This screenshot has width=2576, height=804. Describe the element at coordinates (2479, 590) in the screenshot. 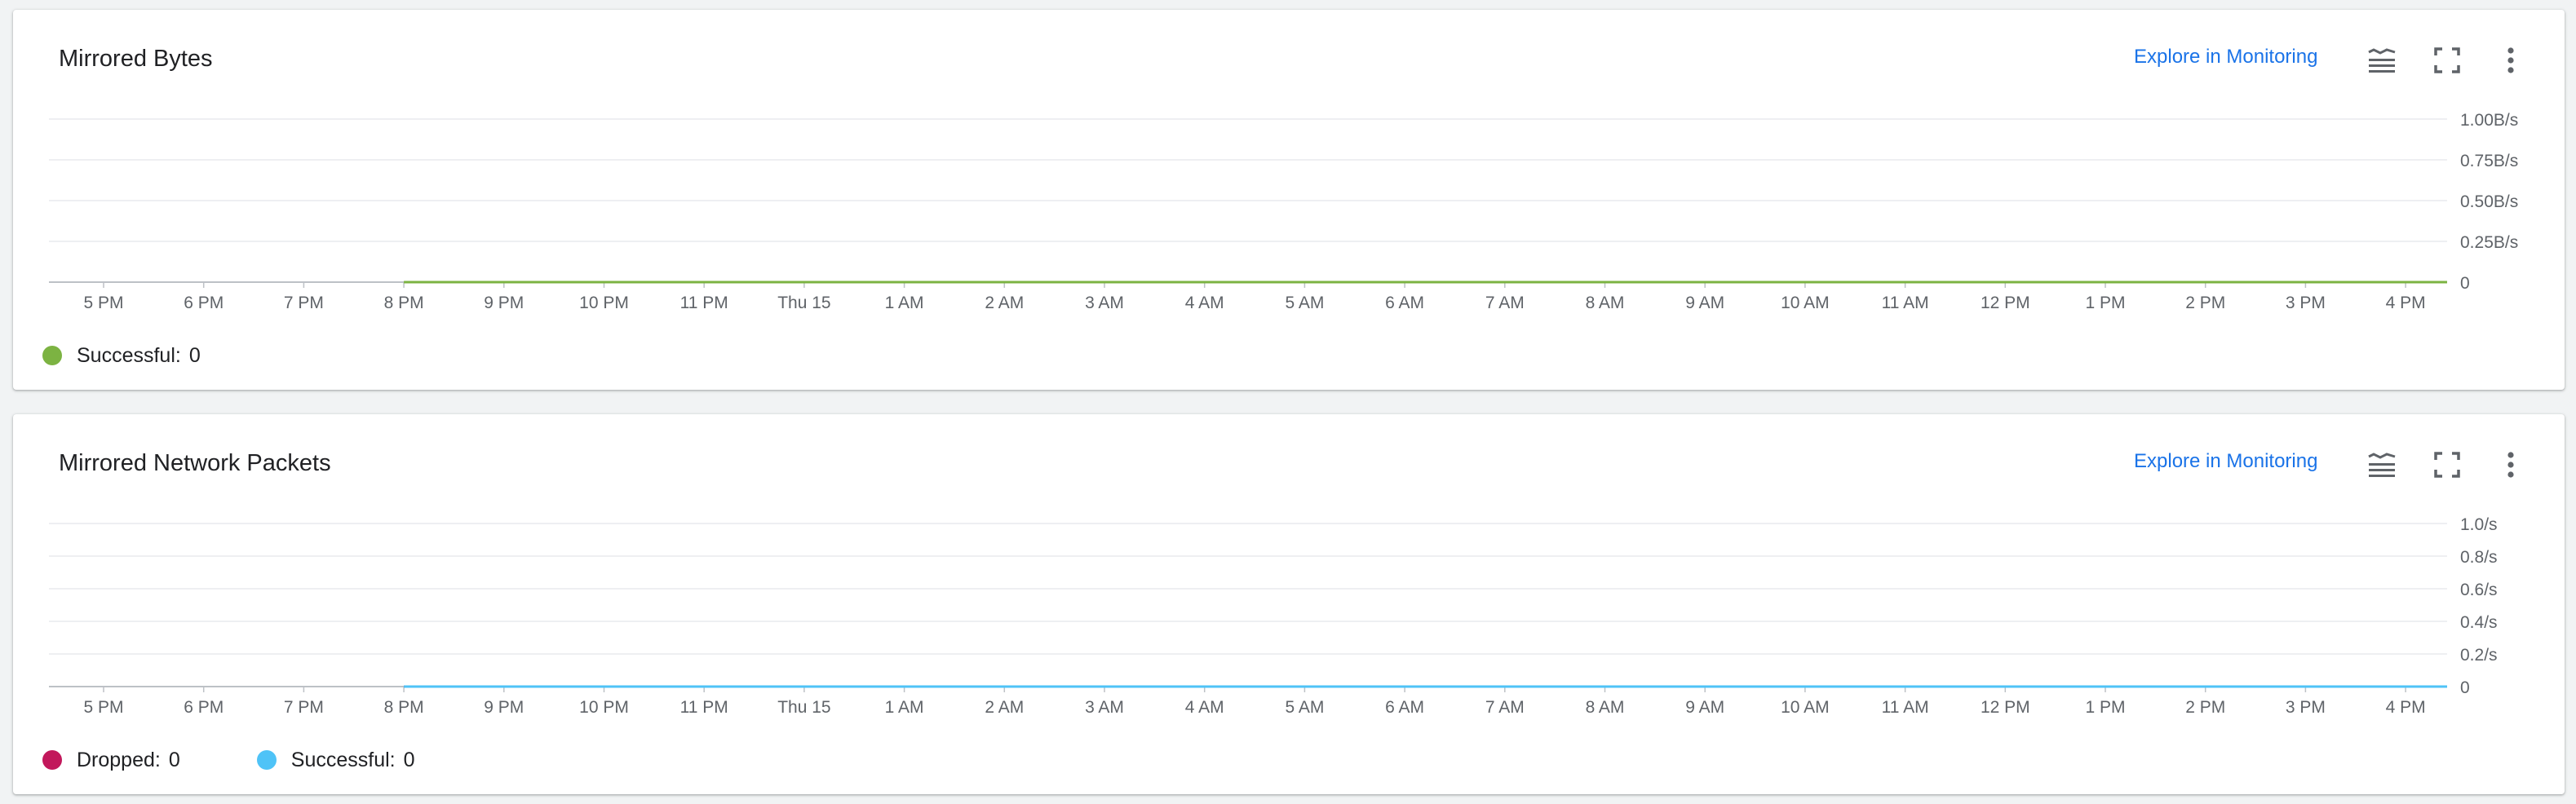

I see `y-tick-label: 0.6/s` at that location.